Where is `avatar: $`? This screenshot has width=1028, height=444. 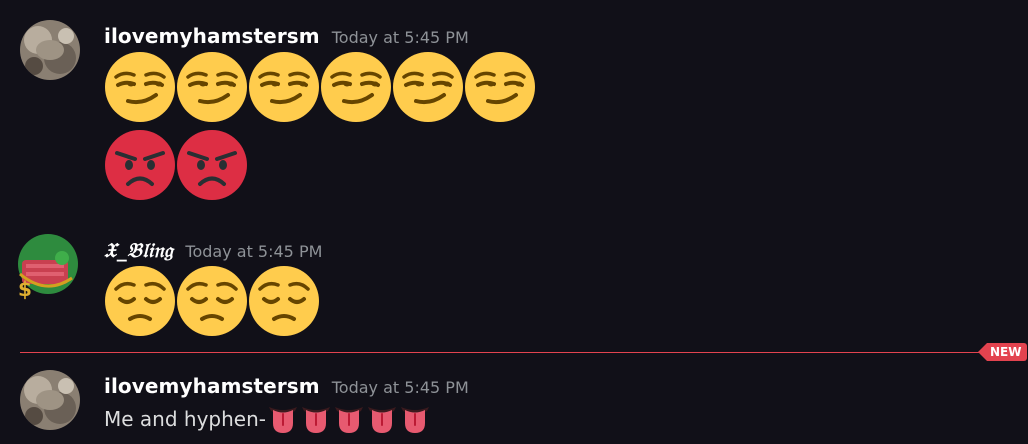 avatar: $ is located at coordinates (49, 267).